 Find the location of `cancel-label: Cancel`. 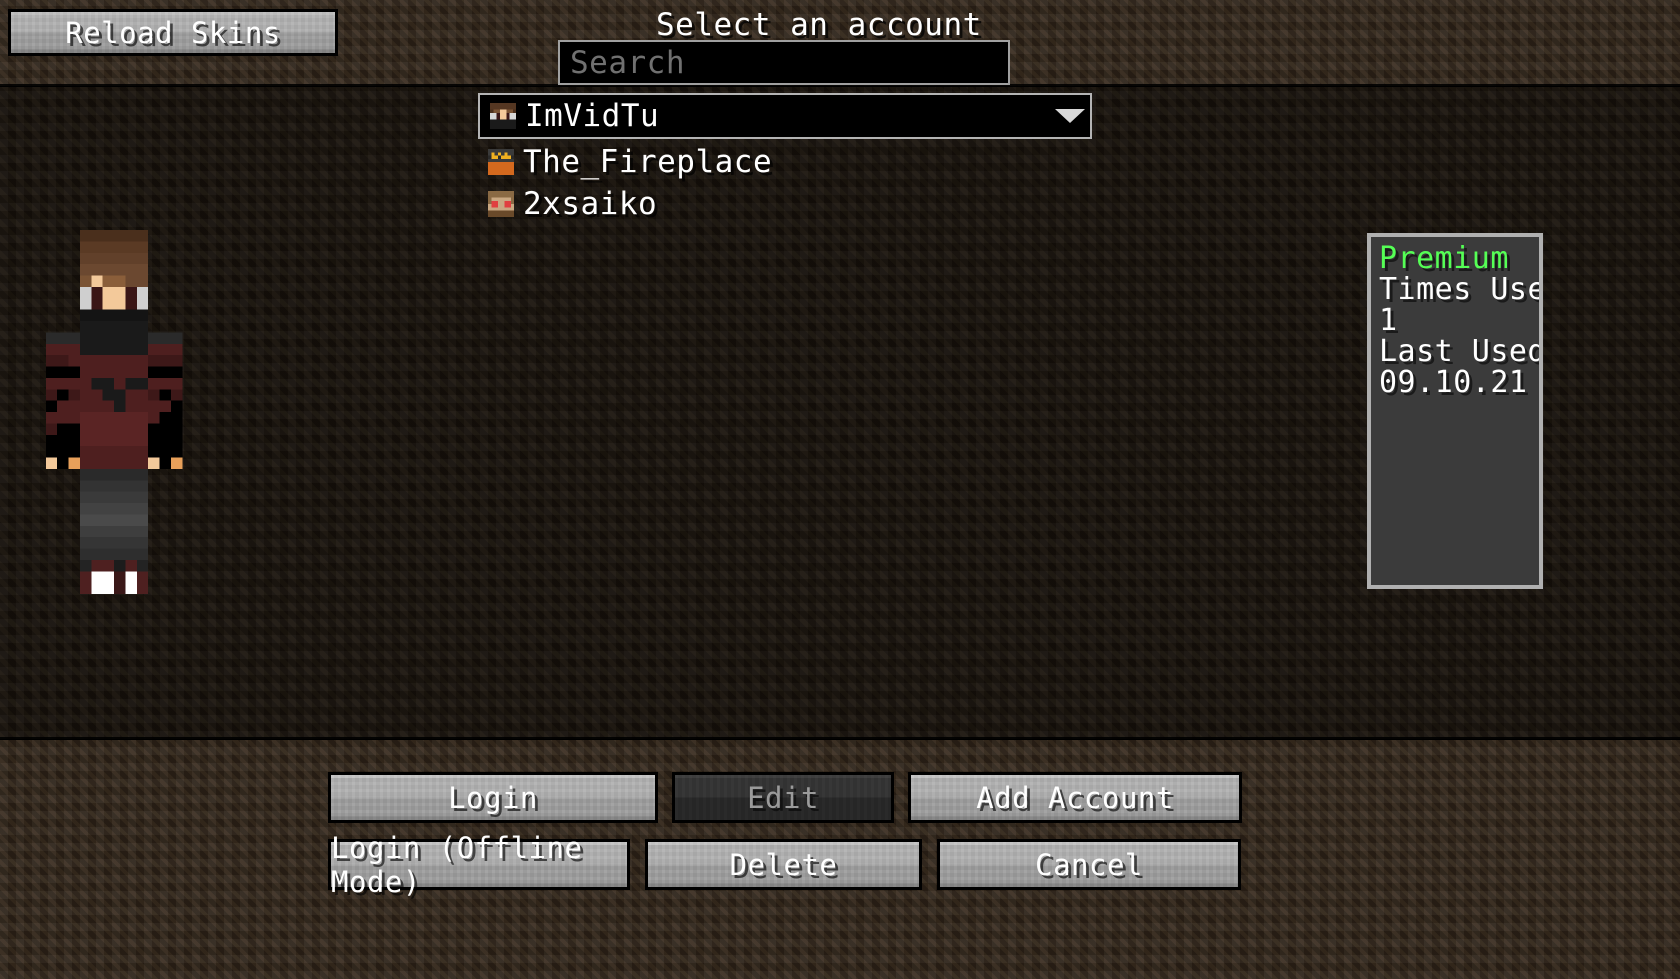

cancel-label: Cancel is located at coordinates (1089, 864).